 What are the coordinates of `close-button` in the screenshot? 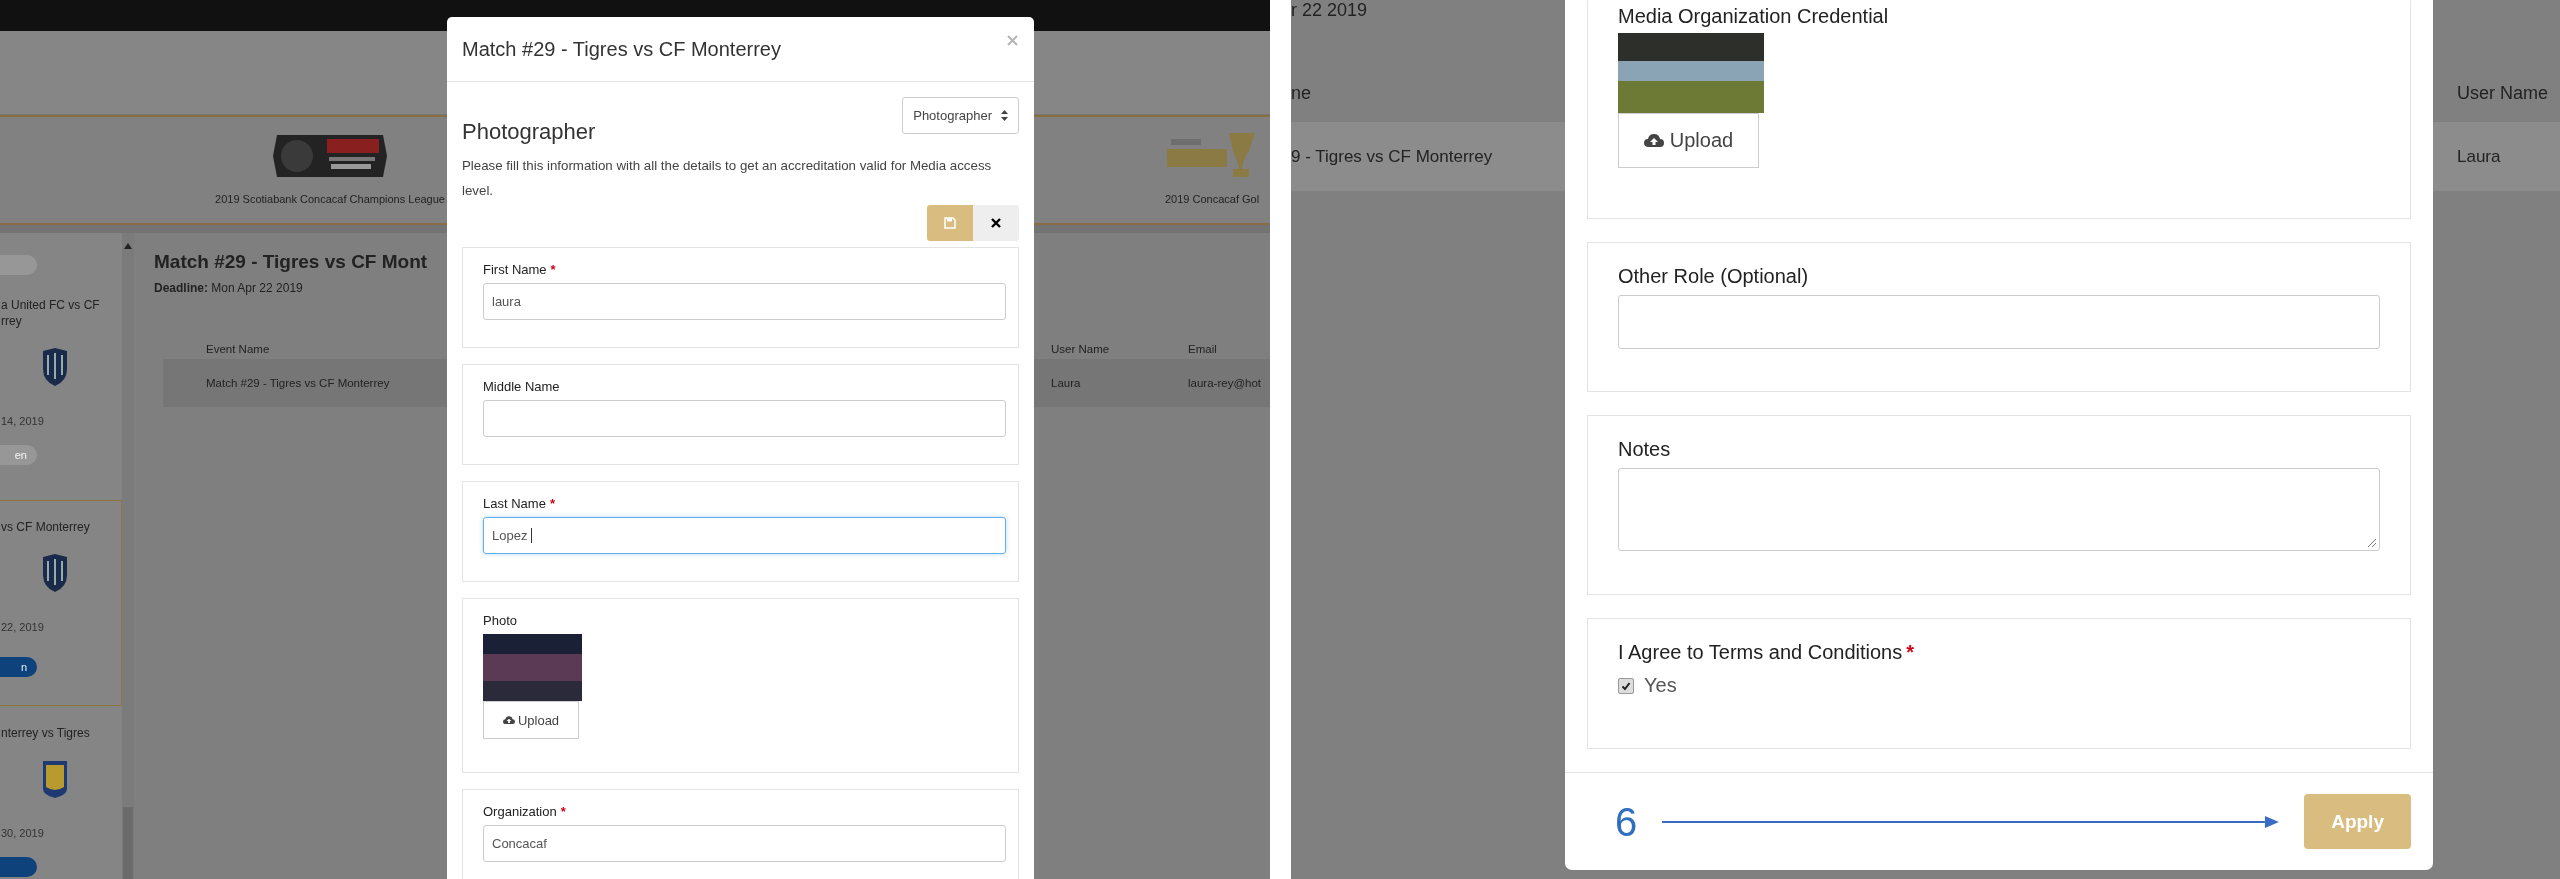 It's located at (996, 223).